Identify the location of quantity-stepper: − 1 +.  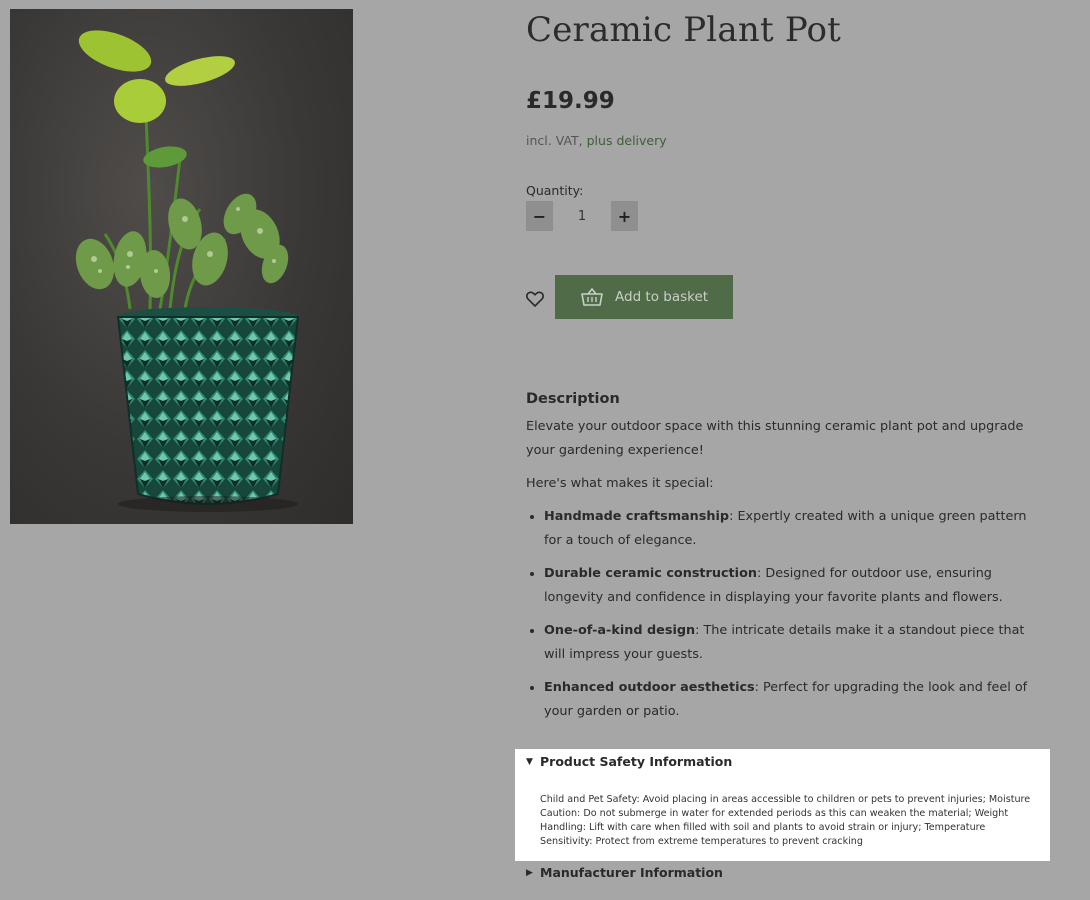
(582, 216).